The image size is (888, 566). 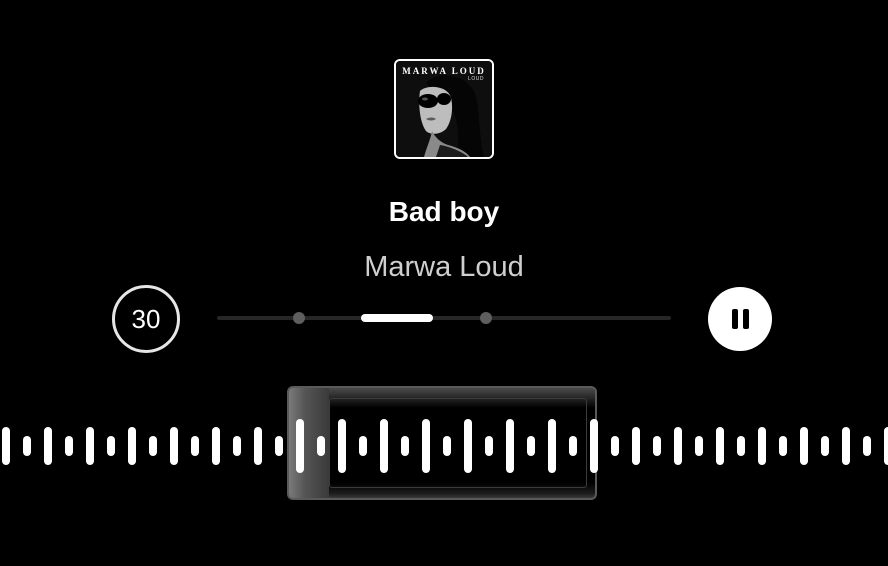 What do you see at coordinates (397, 318) in the screenshot?
I see `pager-dot-active` at bounding box center [397, 318].